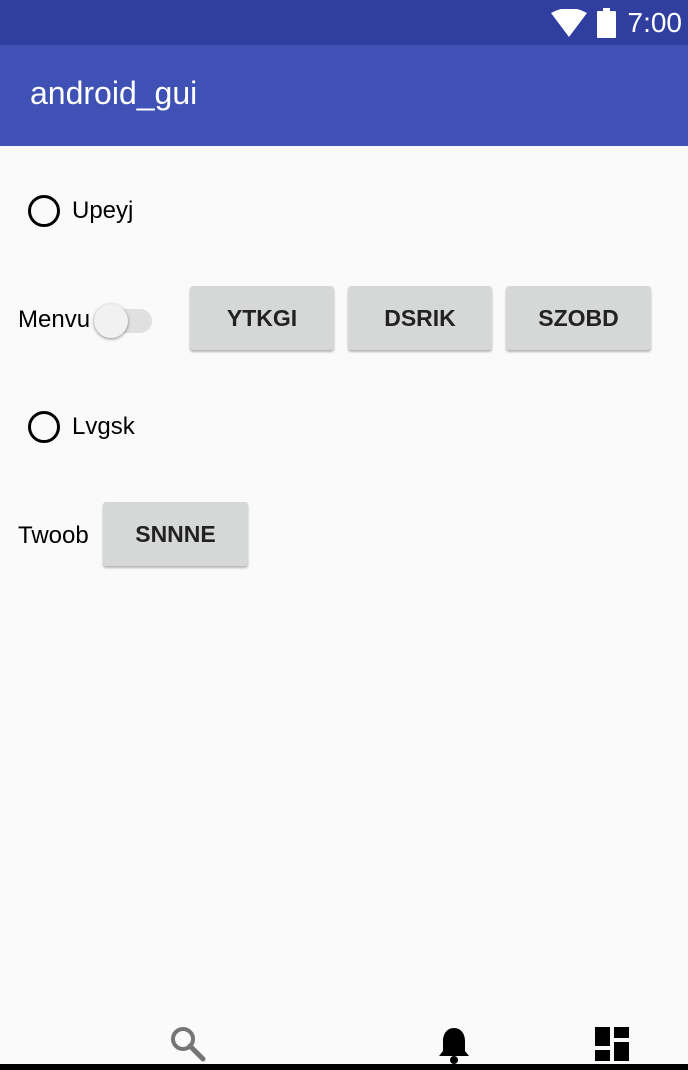  I want to click on ytkgi-button: YTKGI, so click(262, 318).